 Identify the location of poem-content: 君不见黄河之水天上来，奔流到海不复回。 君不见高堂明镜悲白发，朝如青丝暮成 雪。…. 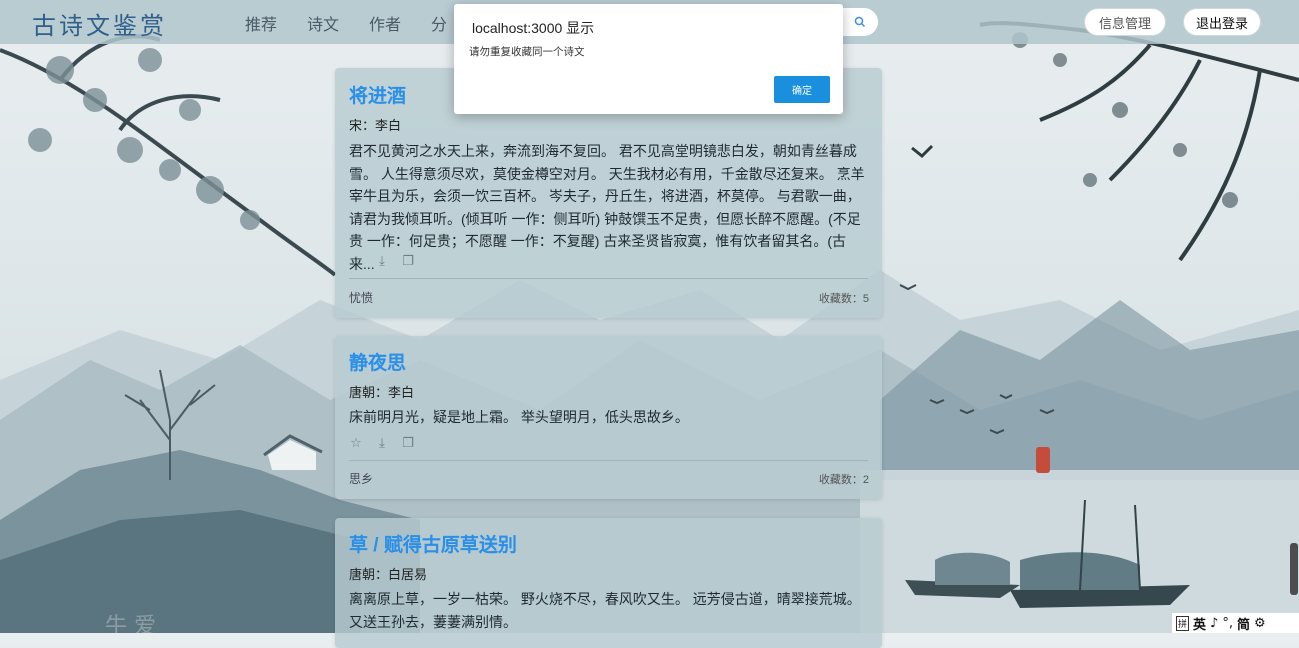
(609, 207).